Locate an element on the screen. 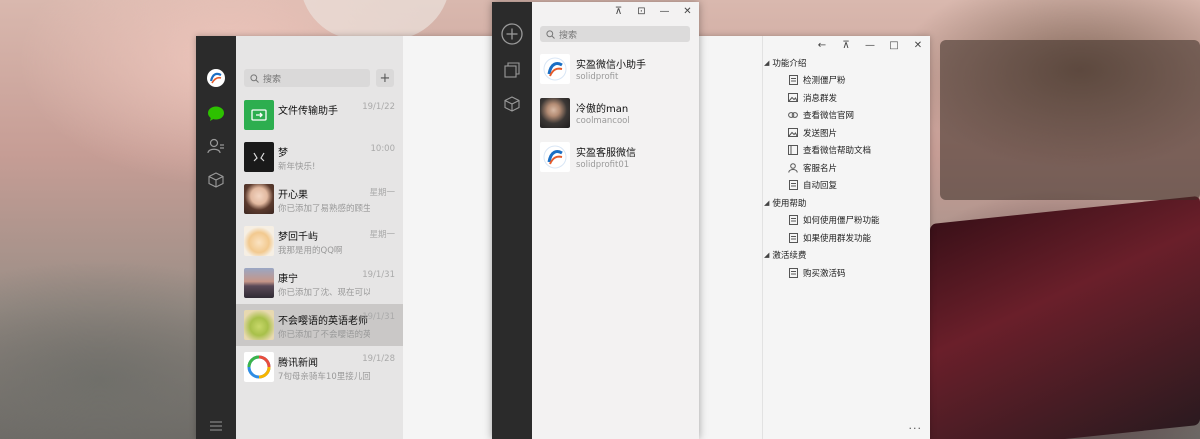 This screenshot has width=1200, height=439. chat-time: 10:00 is located at coordinates (383, 149).